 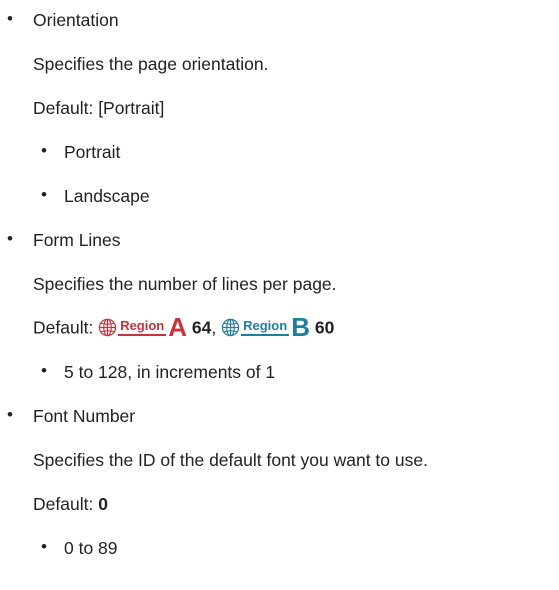 What do you see at coordinates (178, 327) in the screenshot?
I see `region-letter-a: A` at bounding box center [178, 327].